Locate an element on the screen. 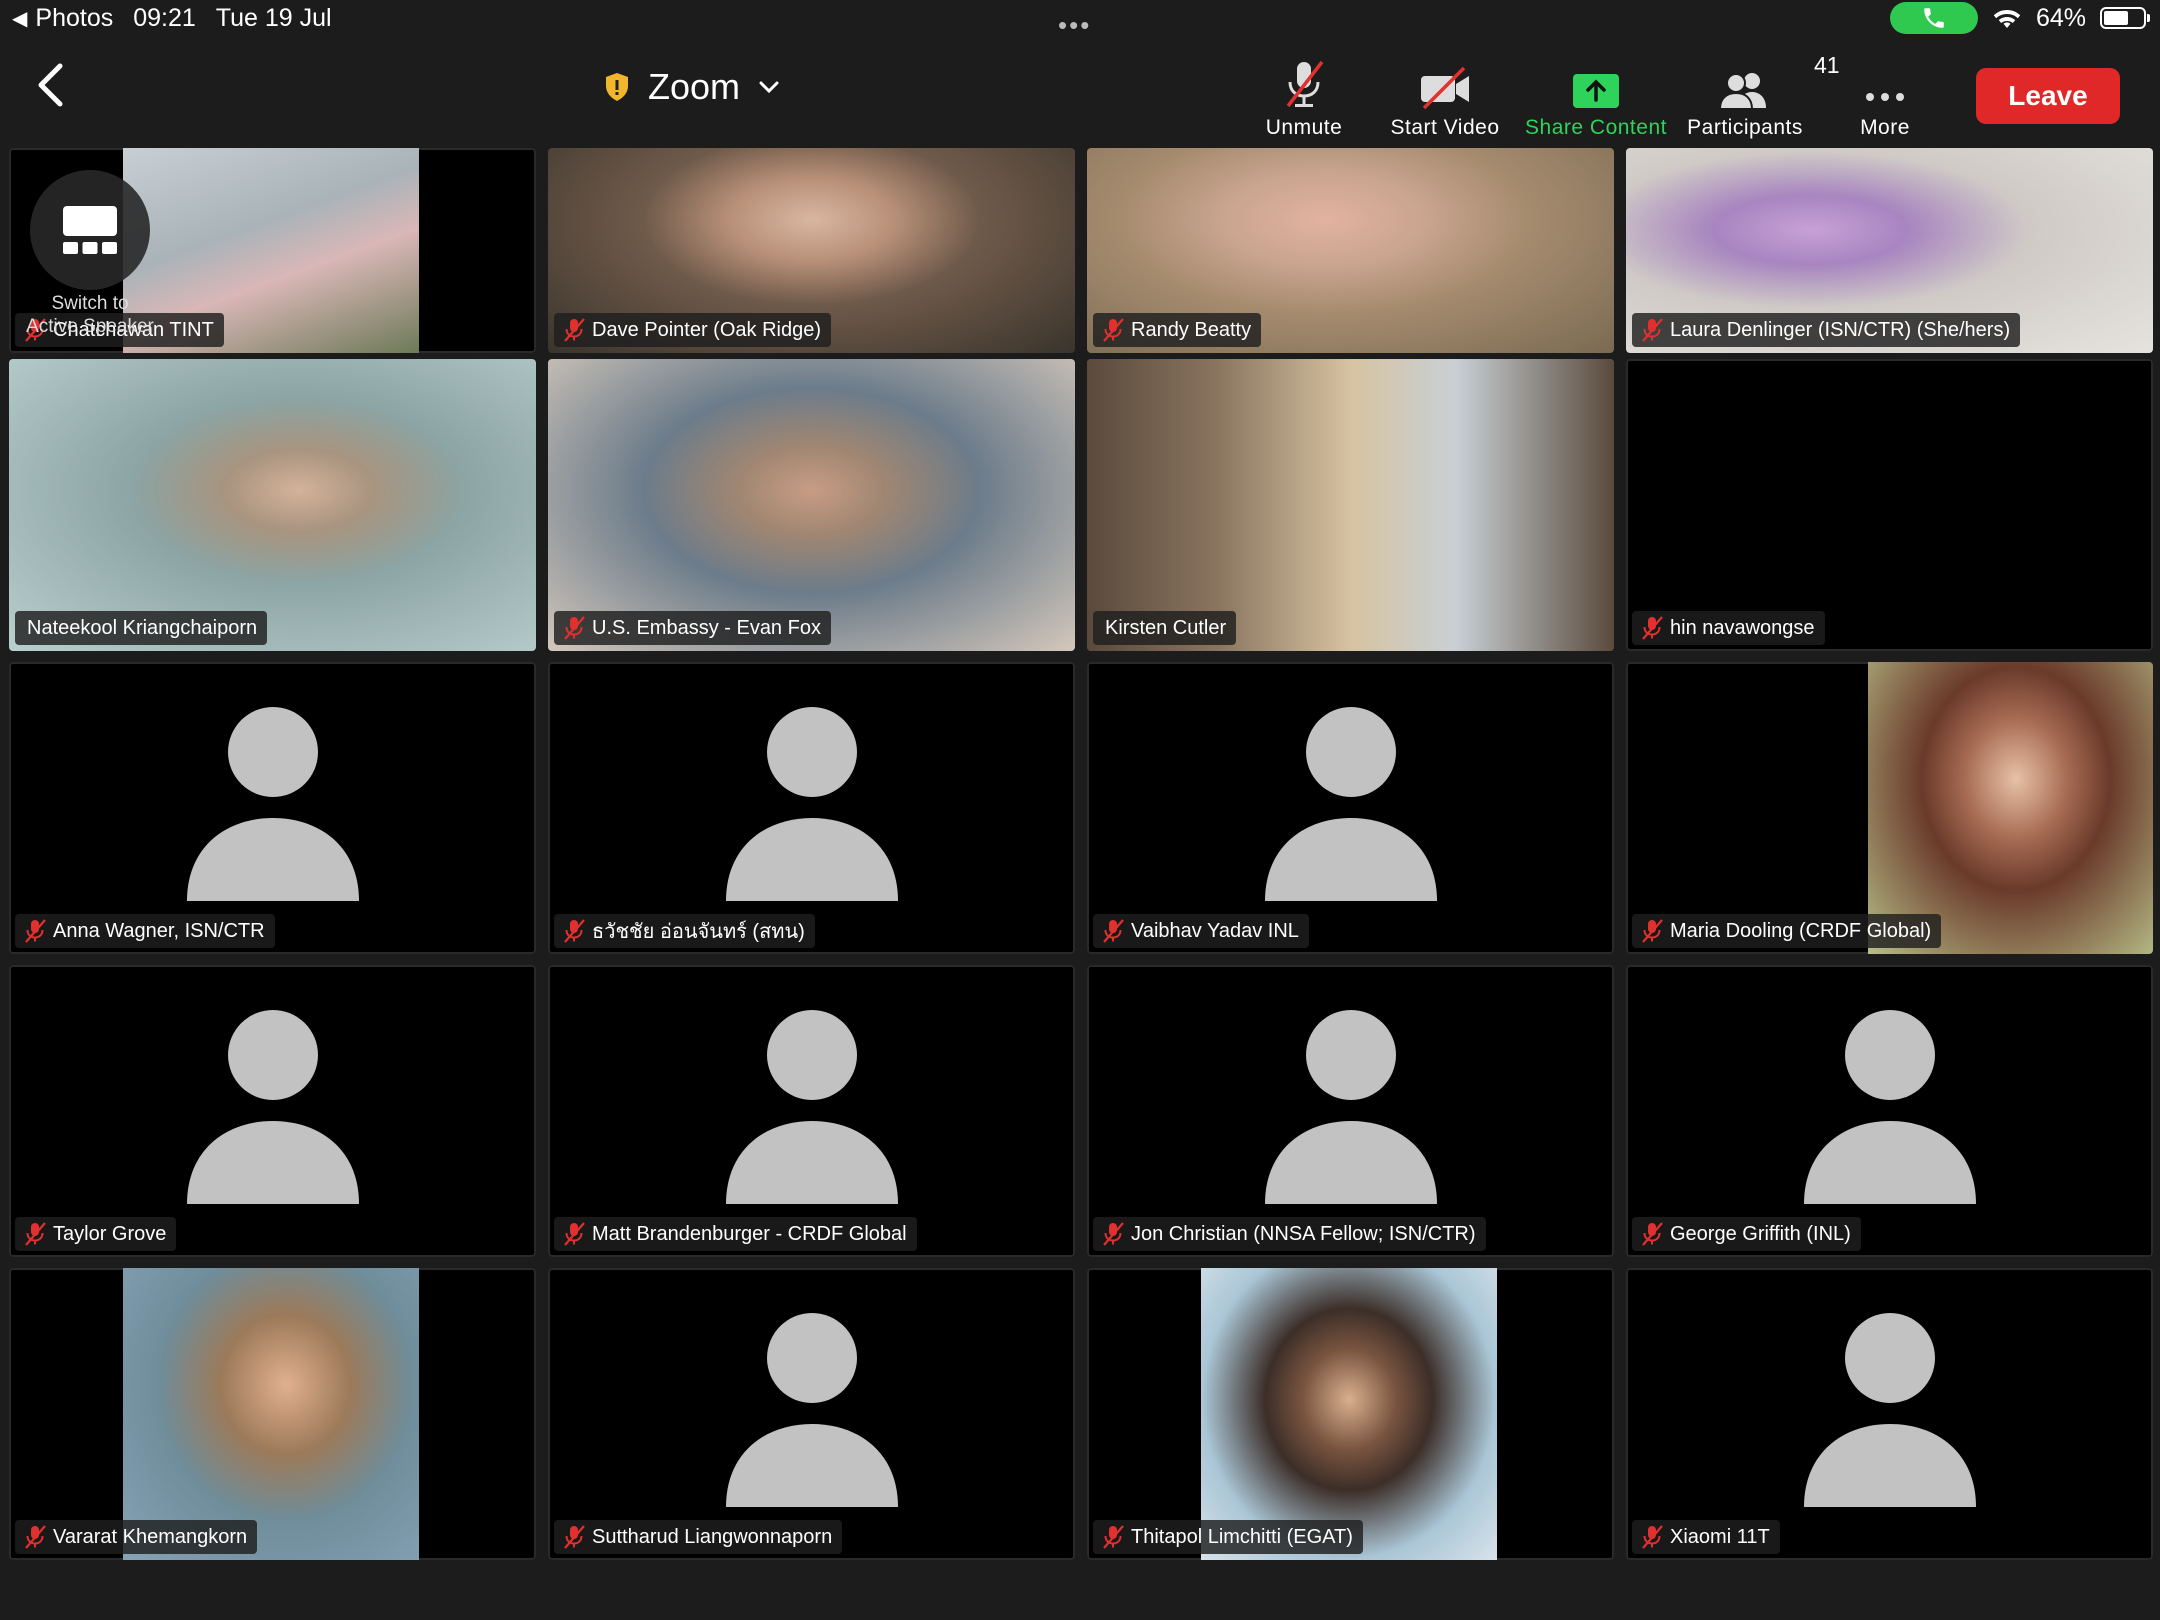 Image resolution: width=2160 pixels, height=1620 pixels. participant-name-tag: Randy Beatty is located at coordinates (1177, 330).